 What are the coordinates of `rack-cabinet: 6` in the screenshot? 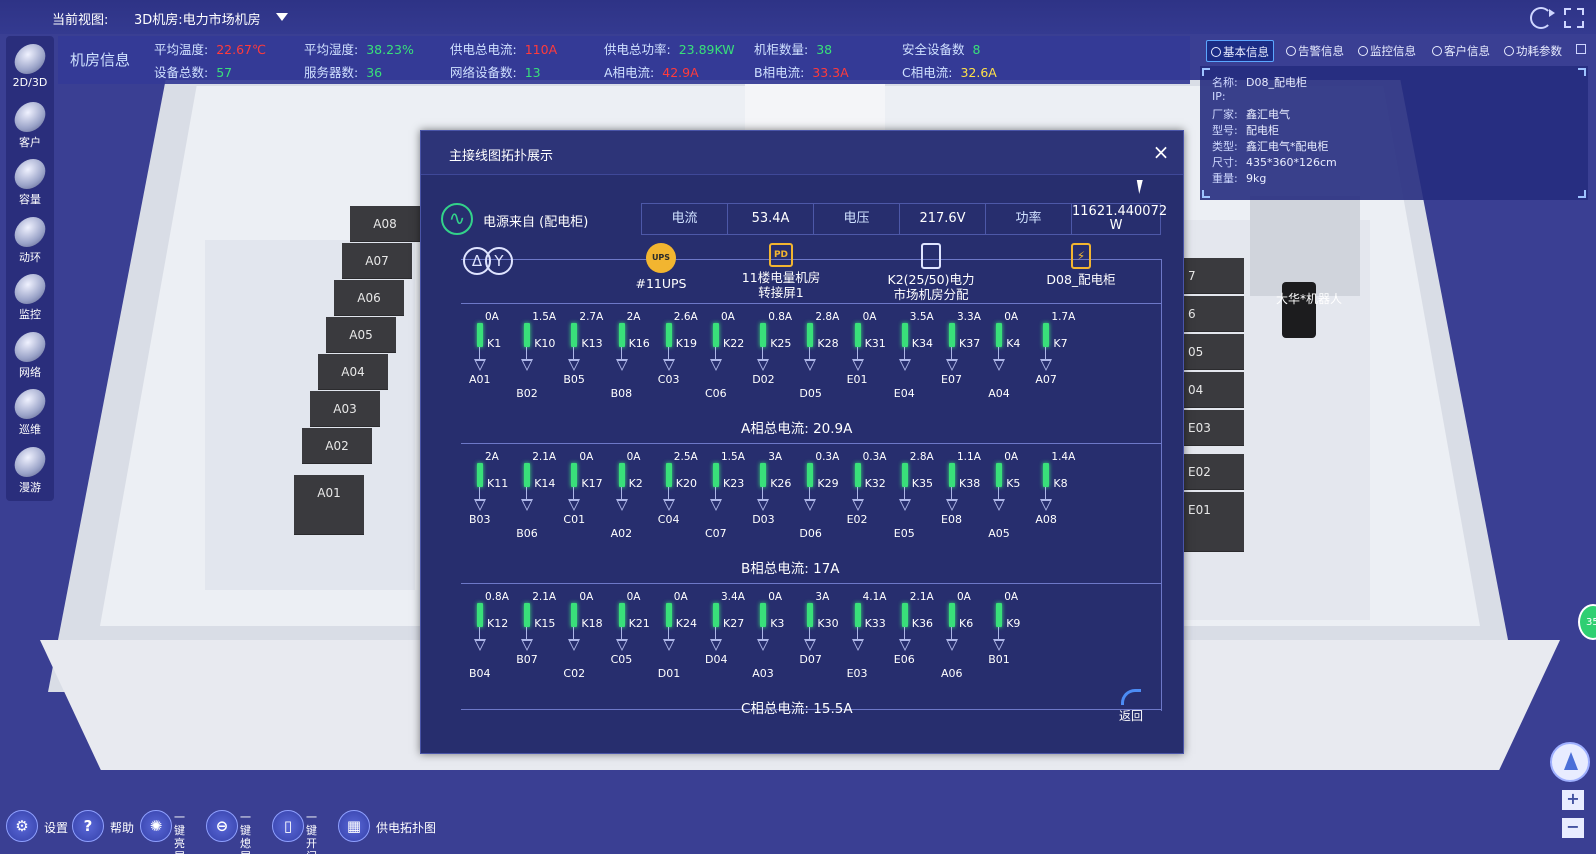 It's located at (1214, 314).